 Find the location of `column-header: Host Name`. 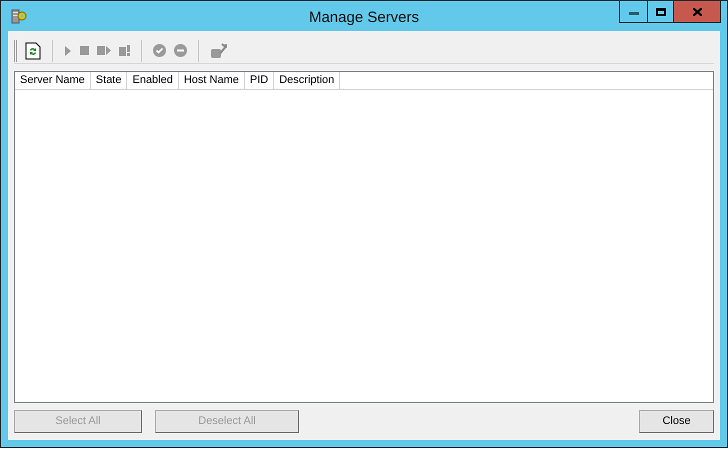

column-header: Host Name is located at coordinates (211, 80).